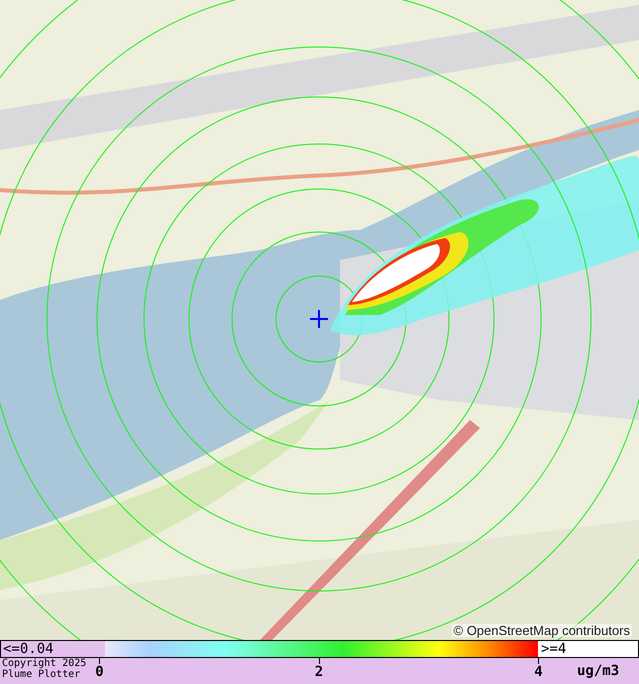 This screenshot has height=684, width=639. What do you see at coordinates (554, 649) in the screenshot?
I see `legend-max-label: >=4` at bounding box center [554, 649].